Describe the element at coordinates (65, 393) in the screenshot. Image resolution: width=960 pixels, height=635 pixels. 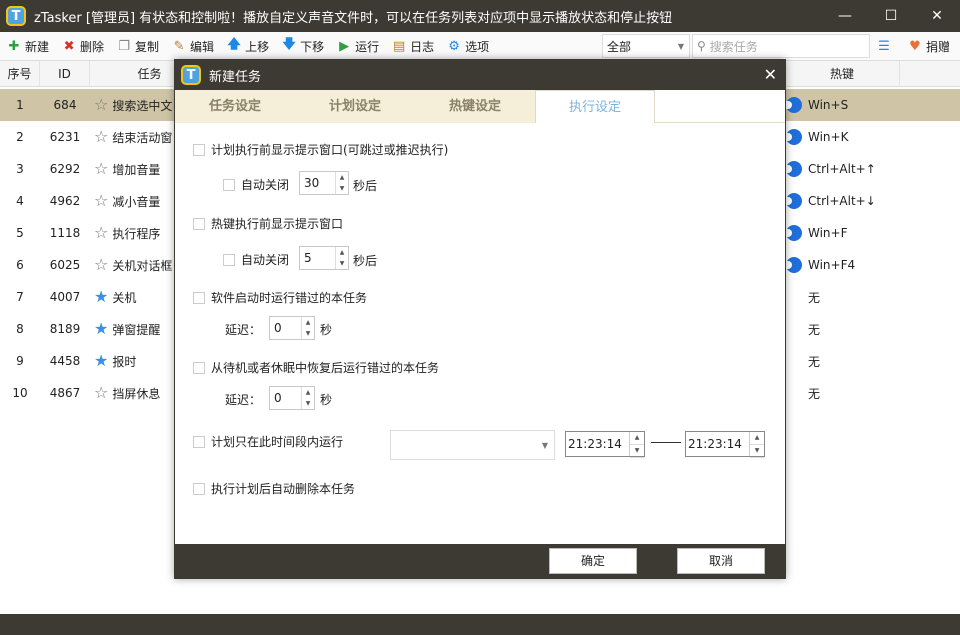
I see `row-id: 4867` at that location.